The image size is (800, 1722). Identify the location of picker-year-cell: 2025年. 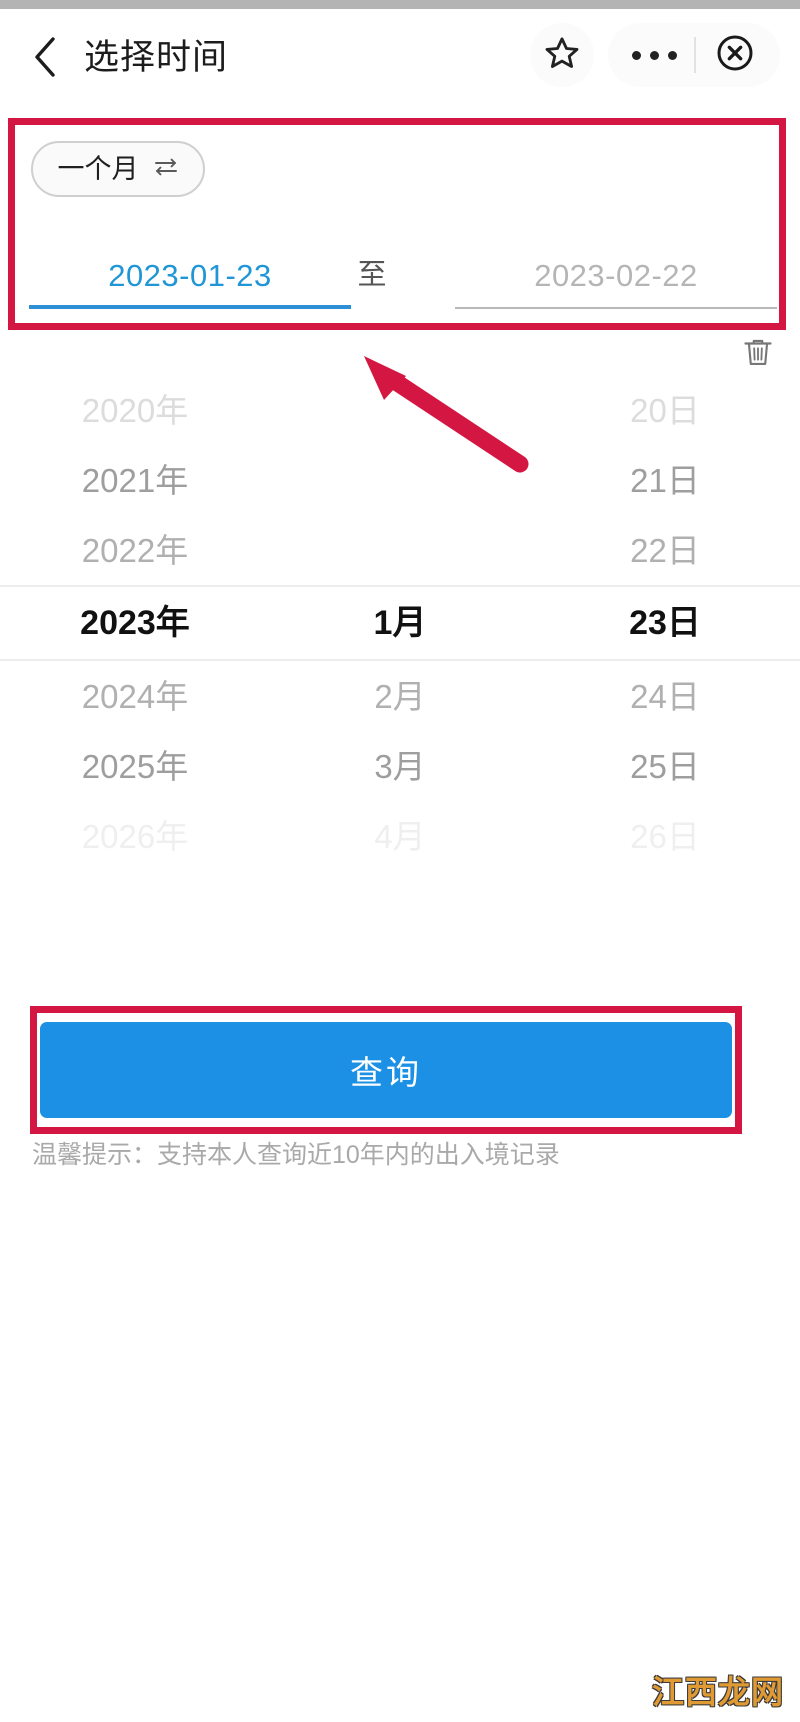
(135, 766).